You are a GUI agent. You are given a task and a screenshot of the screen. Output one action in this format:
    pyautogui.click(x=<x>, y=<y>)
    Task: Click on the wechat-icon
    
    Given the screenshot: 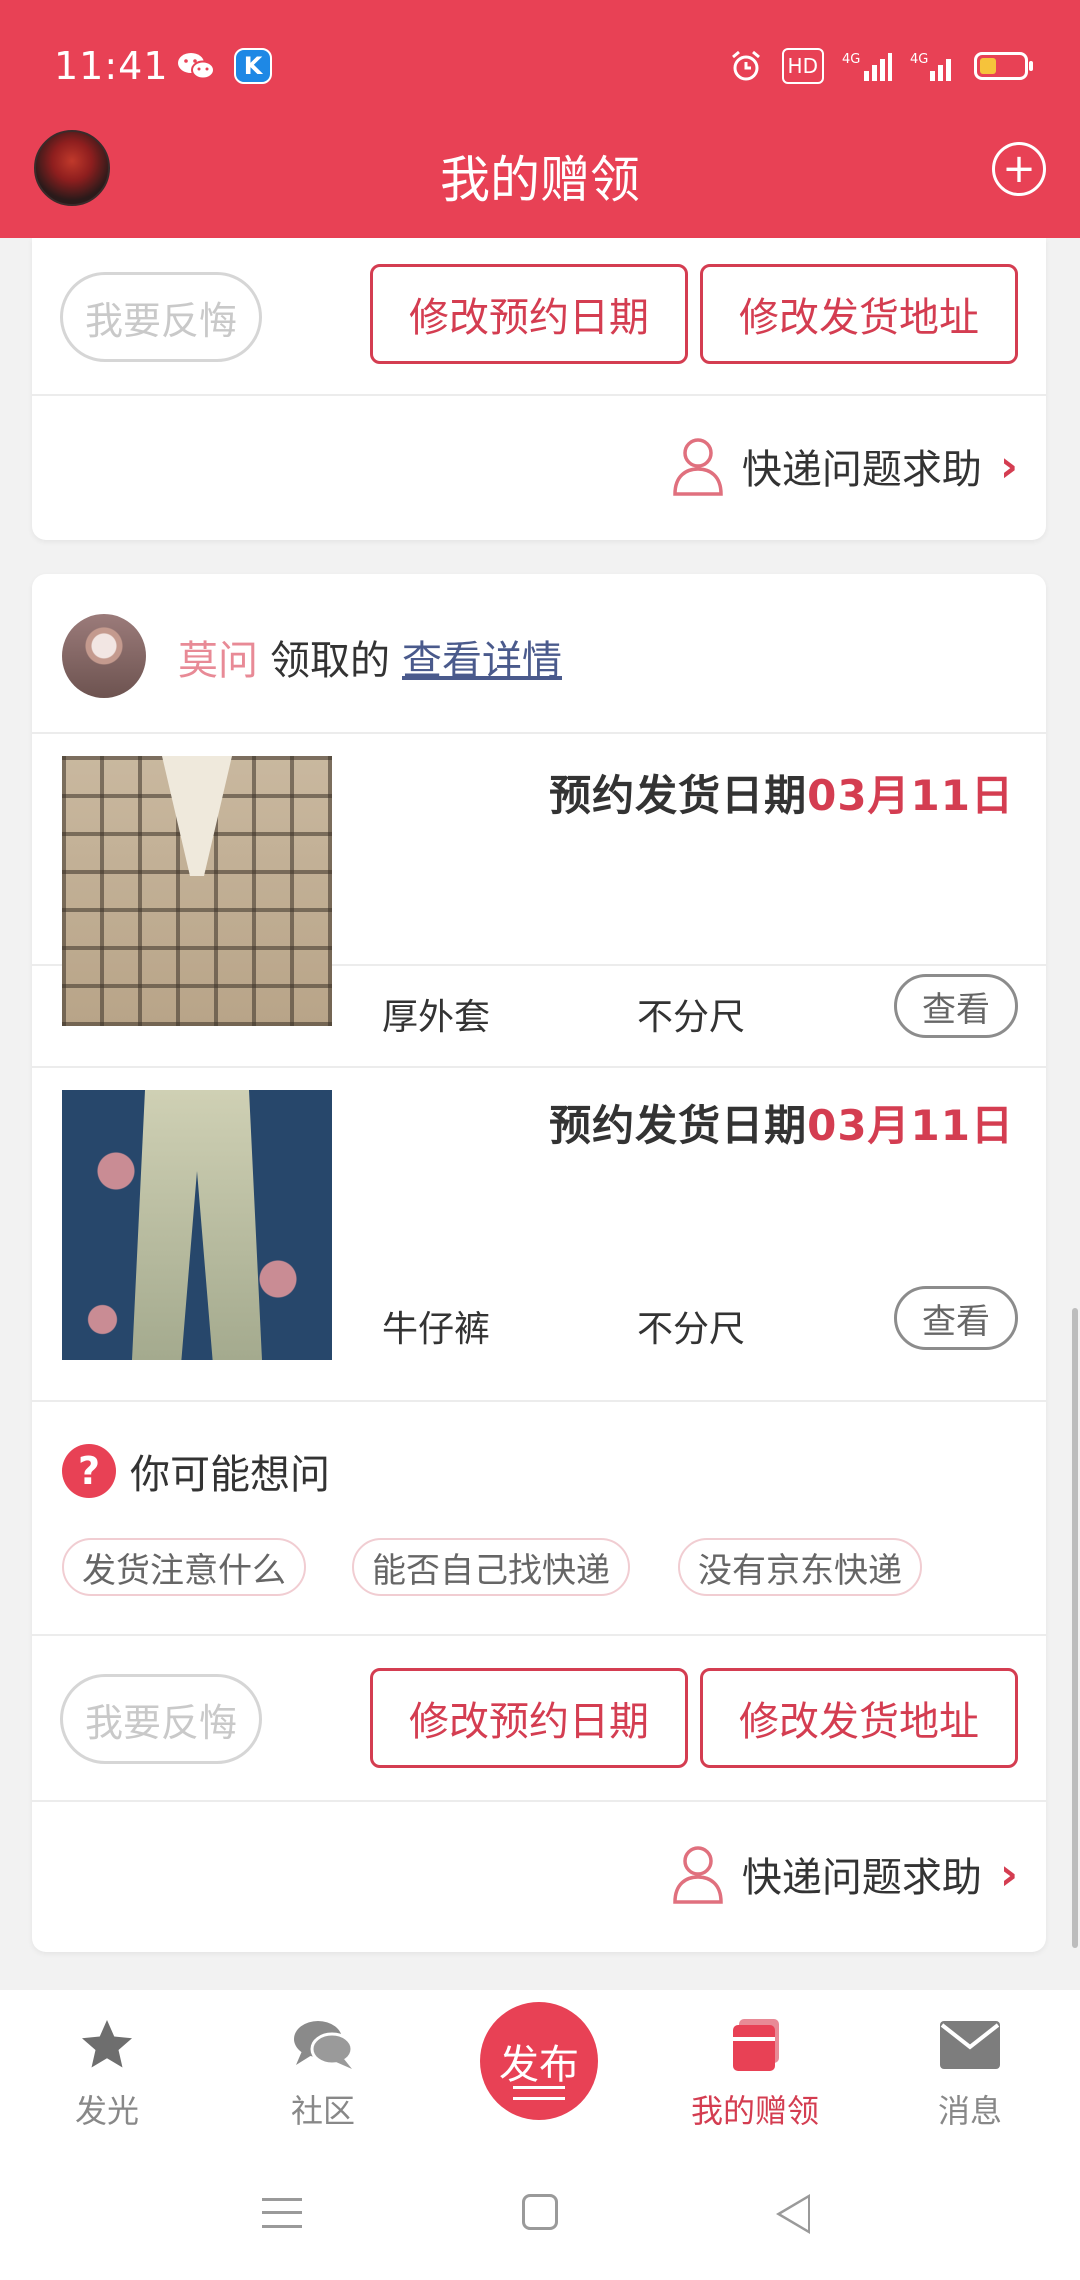 What is the action you would take?
    pyautogui.click(x=196, y=66)
    